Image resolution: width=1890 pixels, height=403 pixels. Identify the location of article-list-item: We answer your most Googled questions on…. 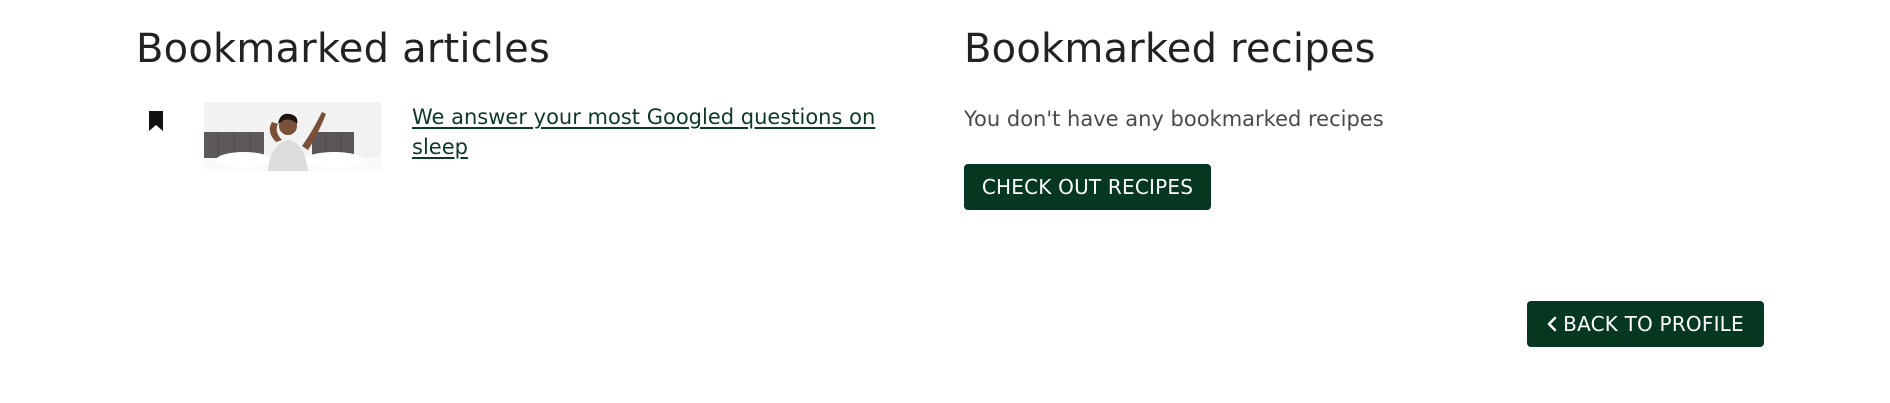
(516, 137).